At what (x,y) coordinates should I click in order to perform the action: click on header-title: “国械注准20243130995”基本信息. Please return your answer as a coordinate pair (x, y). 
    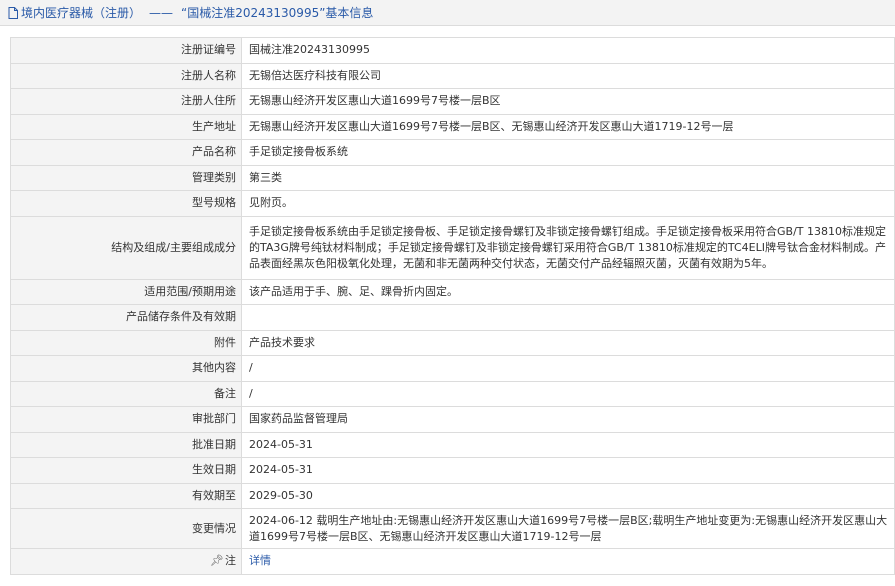
    Looking at the image, I should click on (277, 13).